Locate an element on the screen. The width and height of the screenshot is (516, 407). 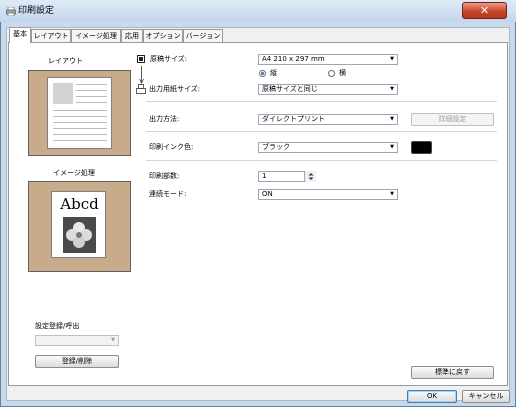
spinner-arrows-icon is located at coordinates (311, 176).